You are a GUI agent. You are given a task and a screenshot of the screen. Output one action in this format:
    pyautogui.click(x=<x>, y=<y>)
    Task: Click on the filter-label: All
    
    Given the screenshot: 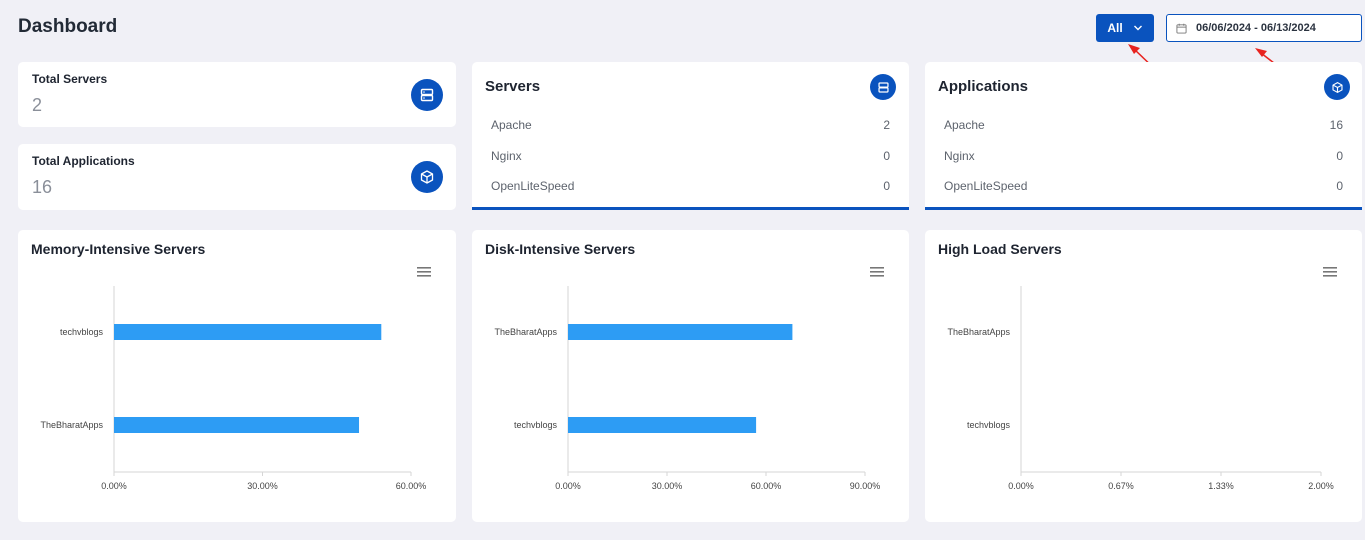 What is the action you would take?
    pyautogui.click(x=1115, y=28)
    